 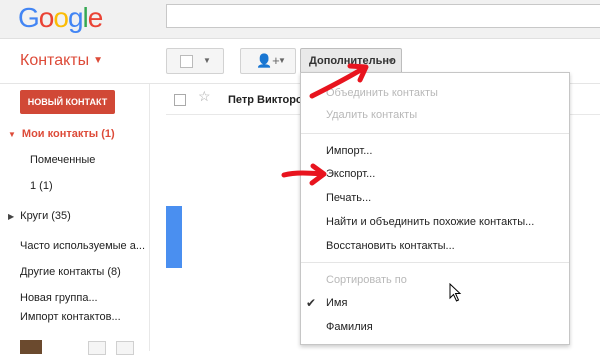 I want to click on star-icon: ☆, so click(x=204, y=96).